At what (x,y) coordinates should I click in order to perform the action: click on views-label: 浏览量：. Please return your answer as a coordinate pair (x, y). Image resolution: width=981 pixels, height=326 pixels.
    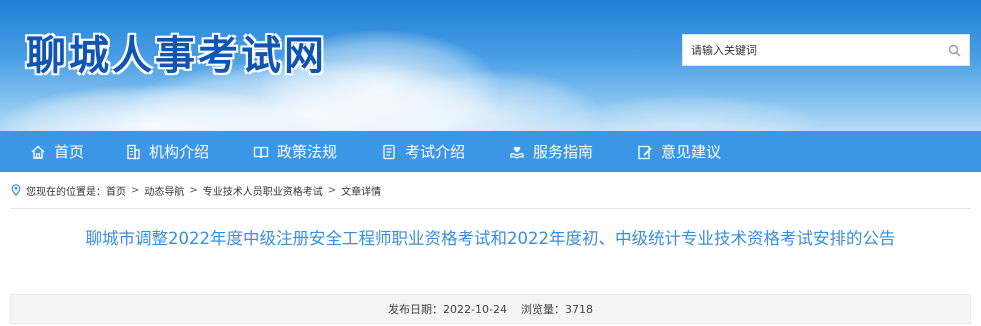
    Looking at the image, I should click on (542, 309).